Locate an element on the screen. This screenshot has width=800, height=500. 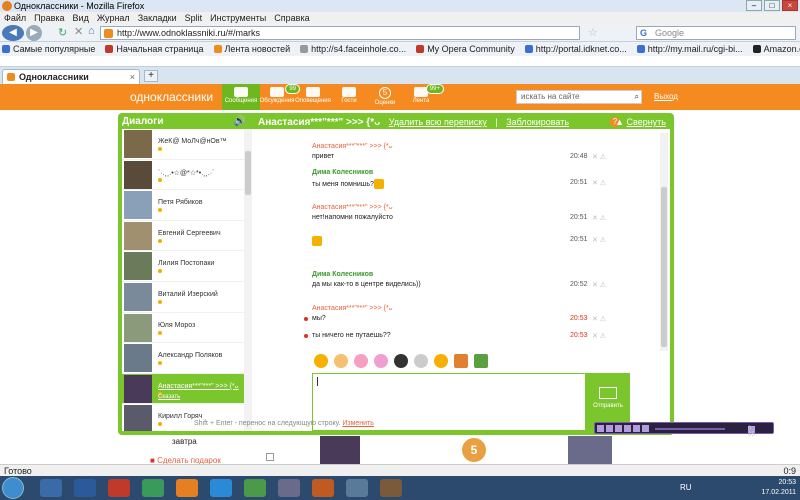
dialog-item: ЖеК@ МоЛч@нОв™ is located at coordinates (187, 144).